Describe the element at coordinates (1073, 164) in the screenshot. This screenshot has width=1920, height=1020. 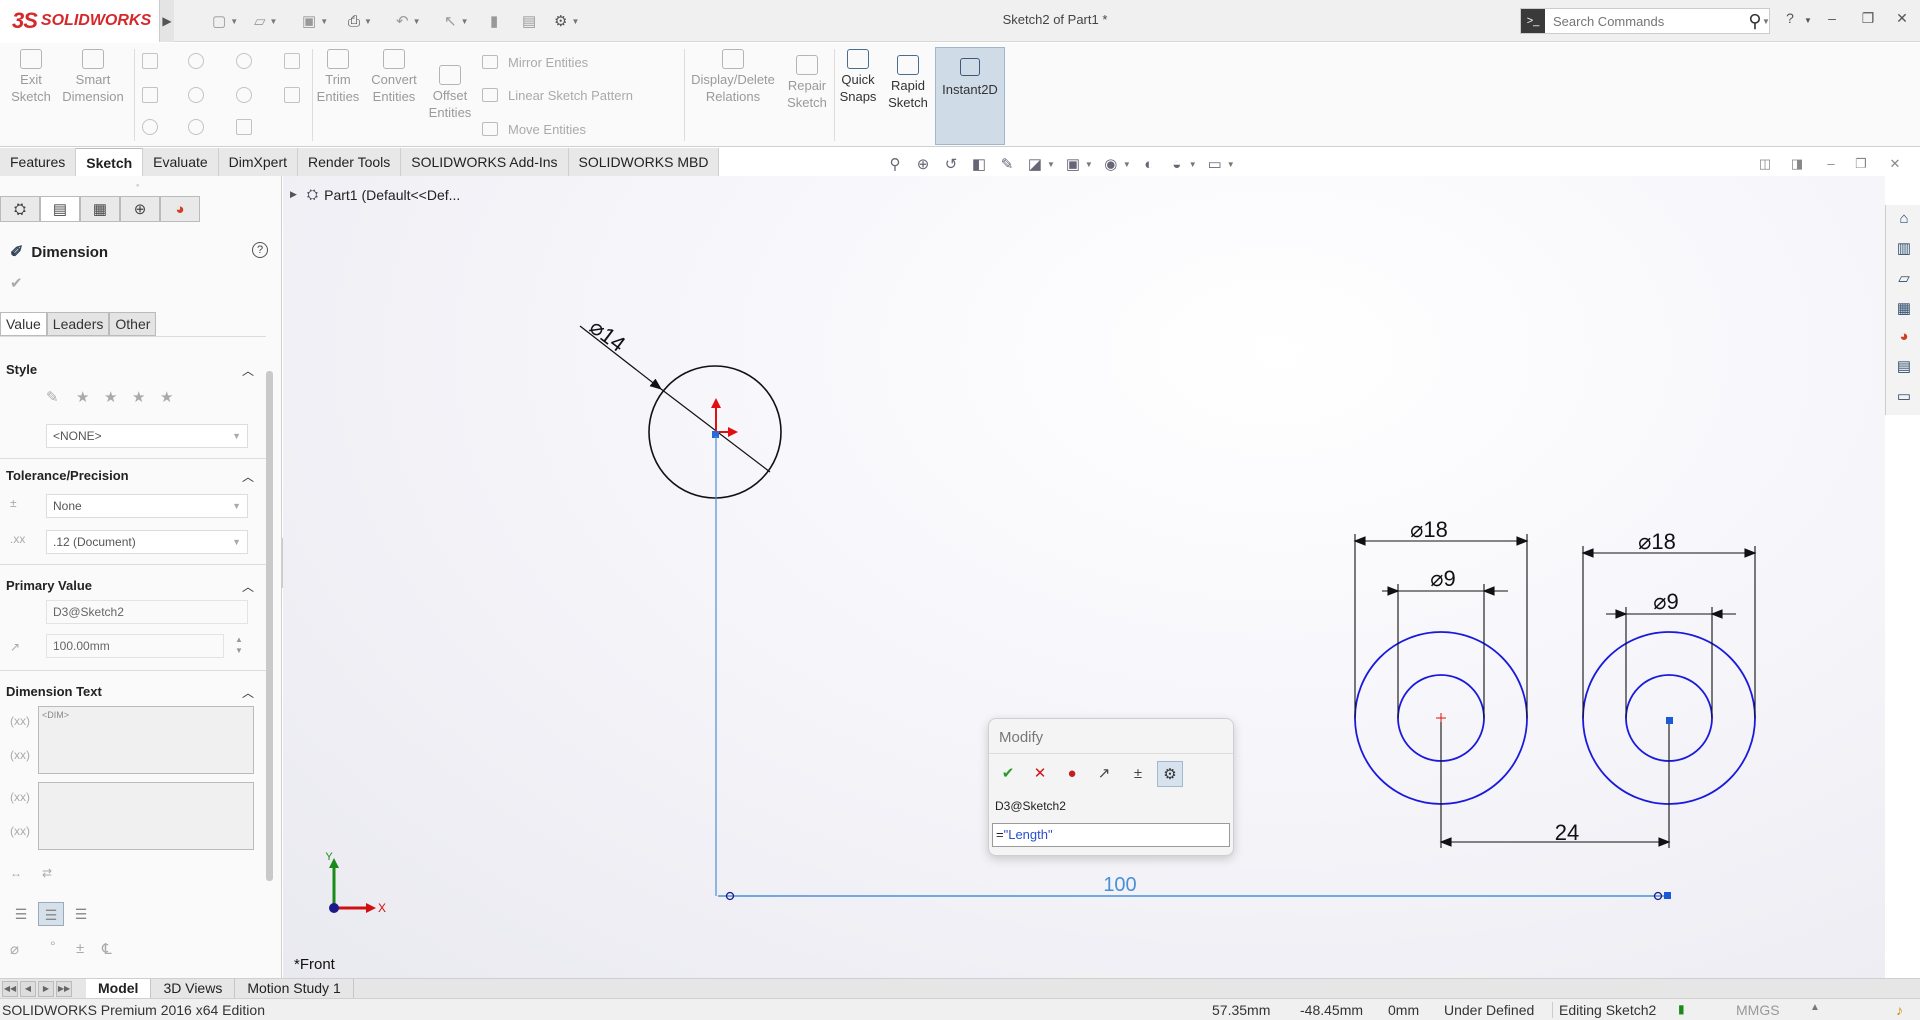
I see `display-style-icon: ▣` at that location.